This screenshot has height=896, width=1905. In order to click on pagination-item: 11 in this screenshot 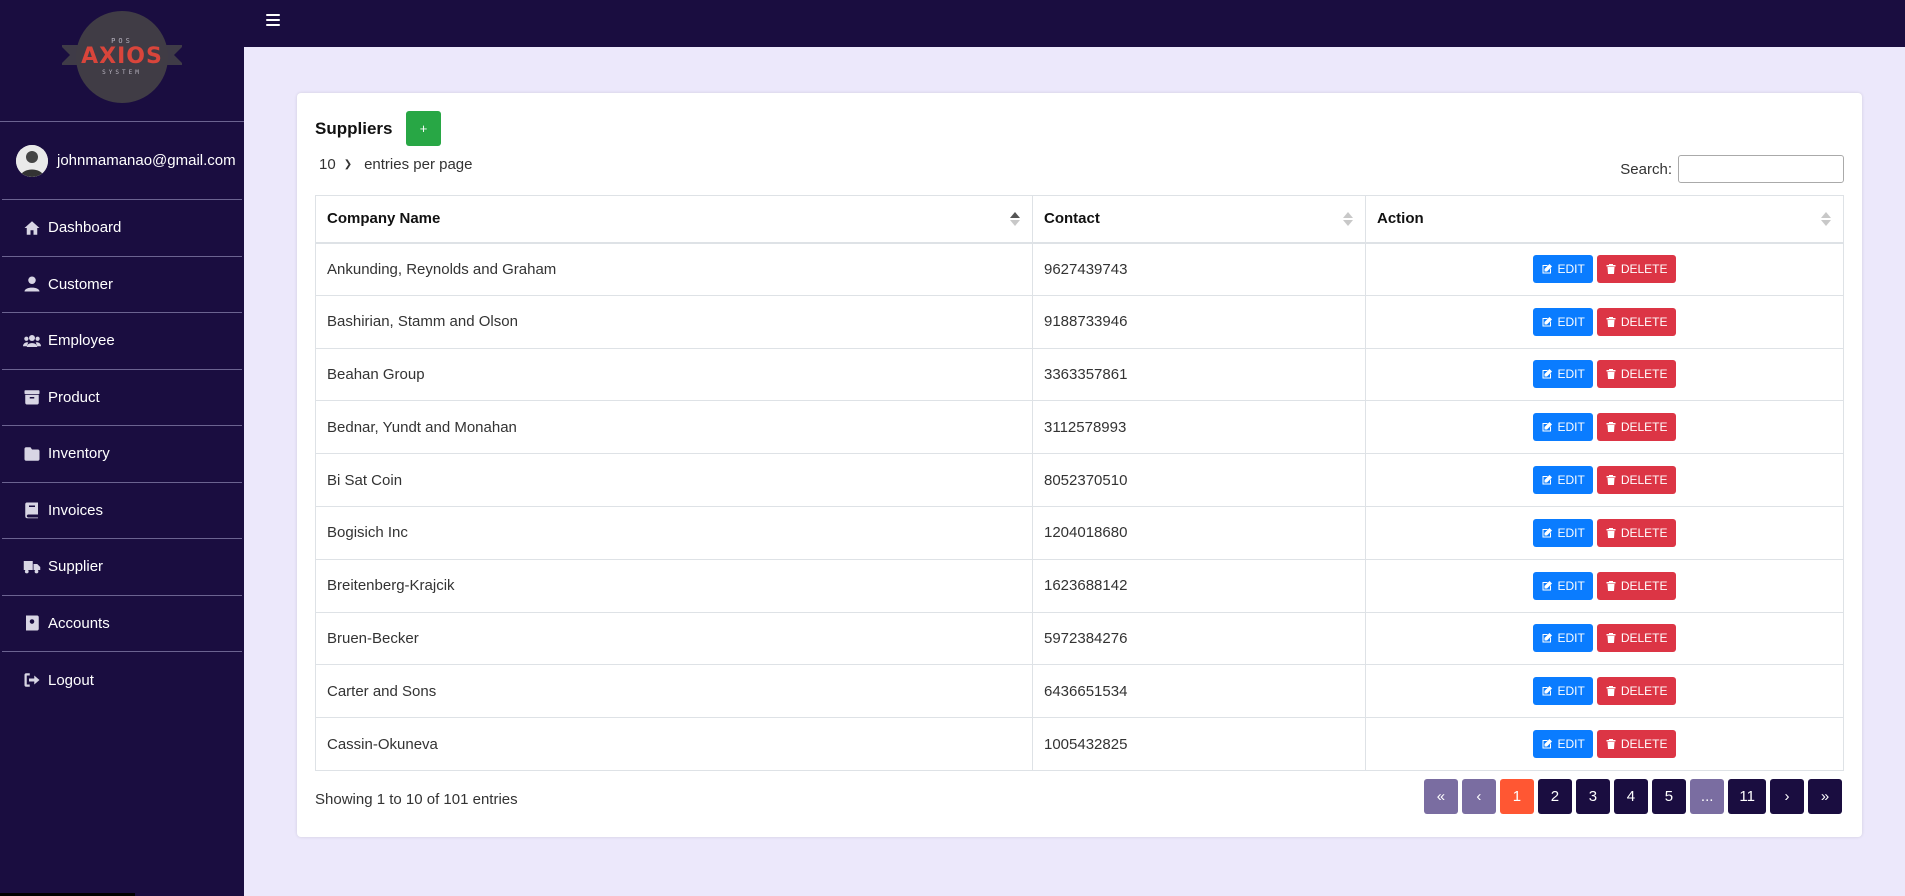, I will do `click(1747, 796)`.